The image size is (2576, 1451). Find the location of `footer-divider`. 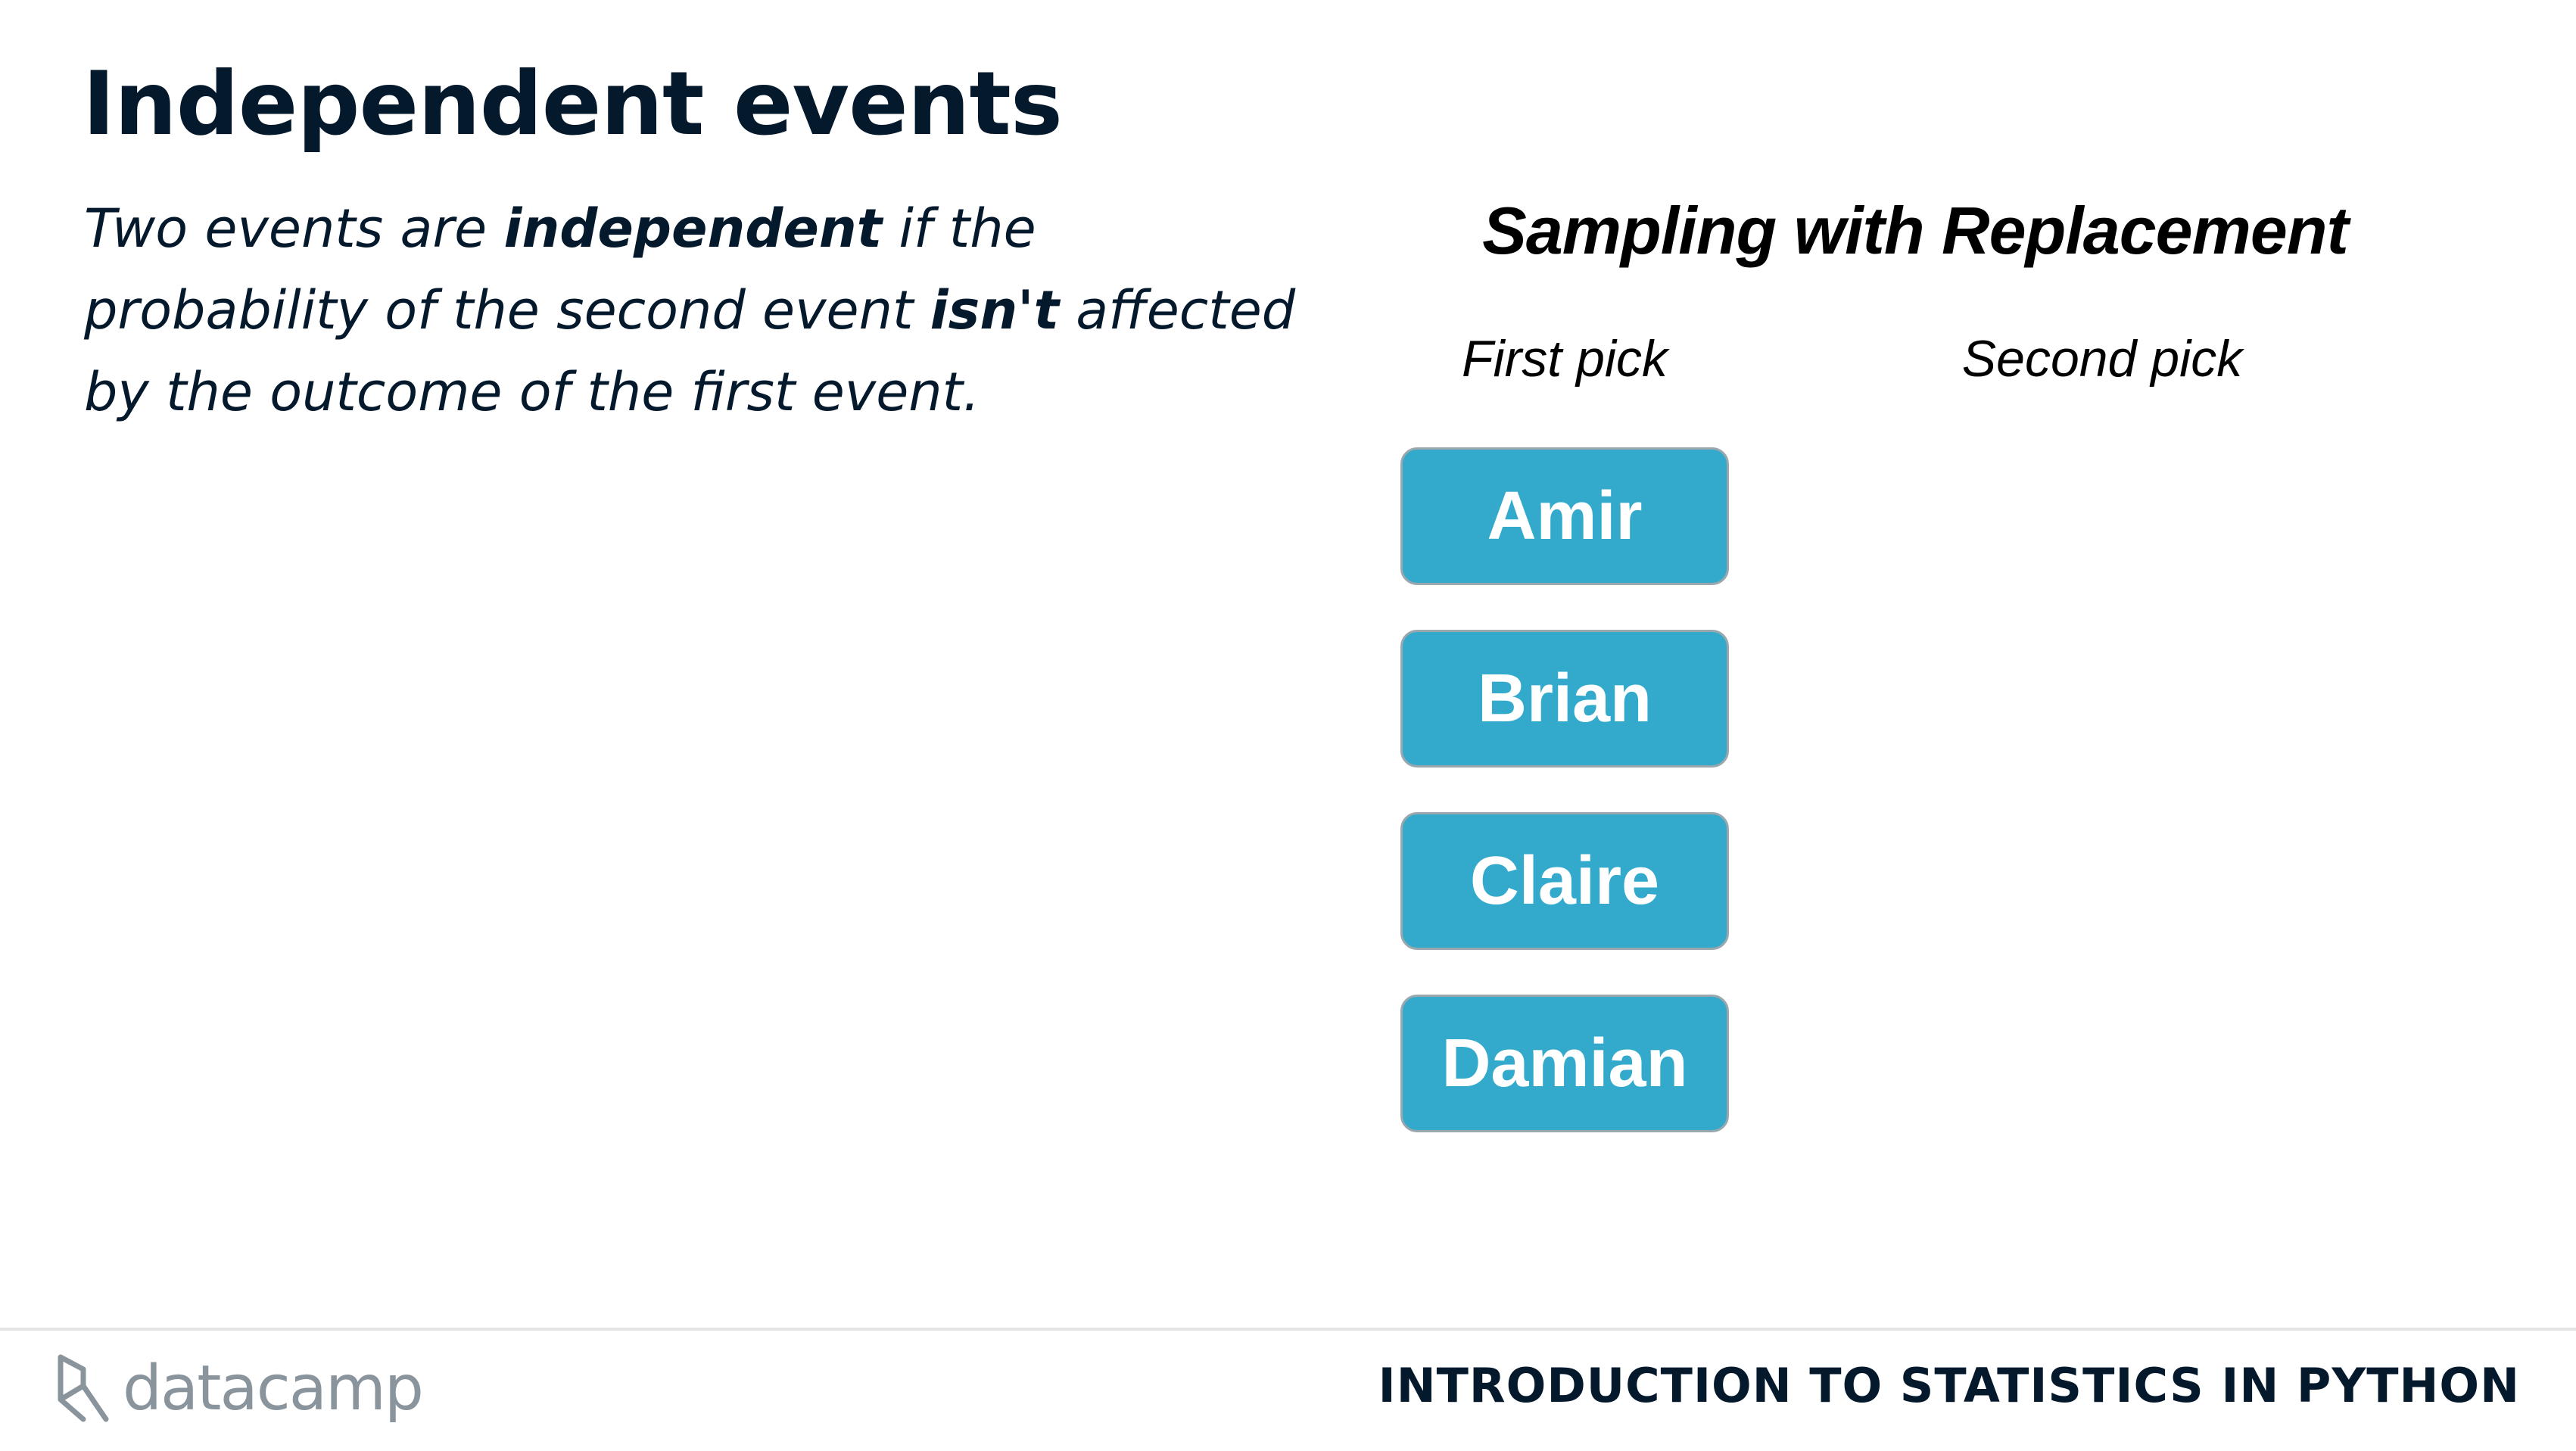

footer-divider is located at coordinates (1288, 1329).